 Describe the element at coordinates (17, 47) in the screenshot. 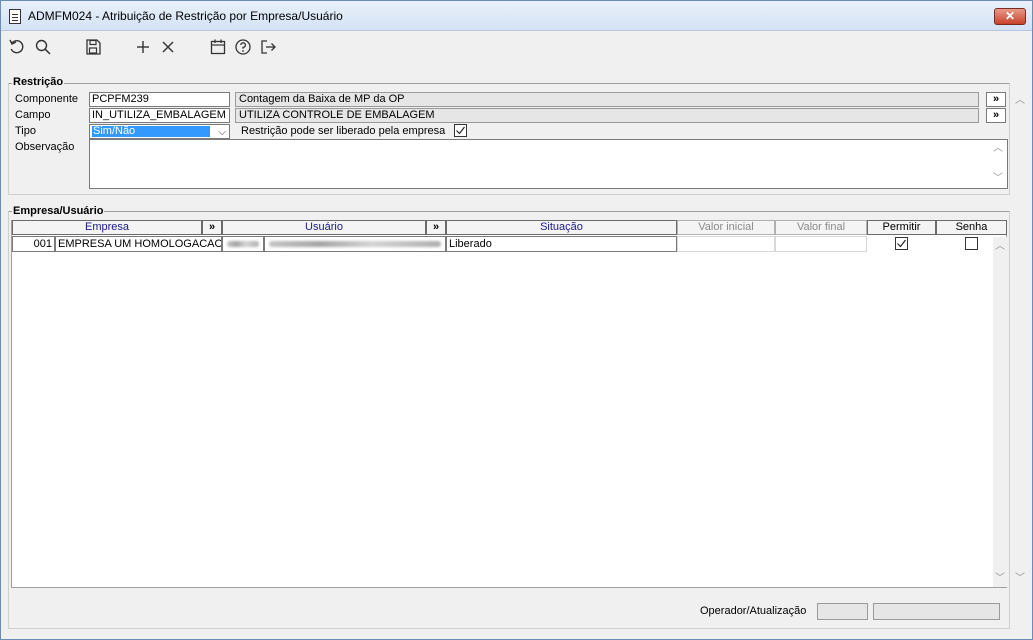

I see `undo-icon` at that location.